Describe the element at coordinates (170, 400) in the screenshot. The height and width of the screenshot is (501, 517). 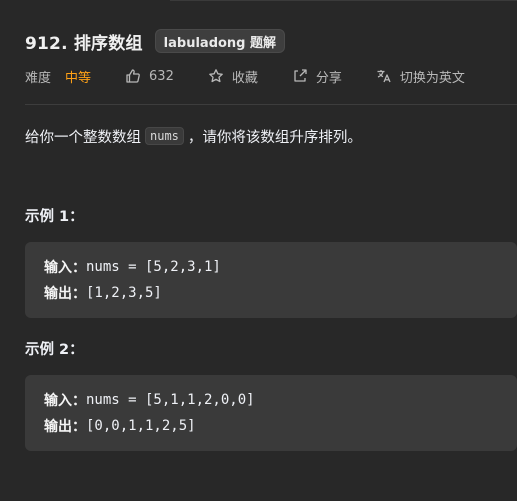
I see `input-value: nums = [5,1,1,2,0,0]` at that location.